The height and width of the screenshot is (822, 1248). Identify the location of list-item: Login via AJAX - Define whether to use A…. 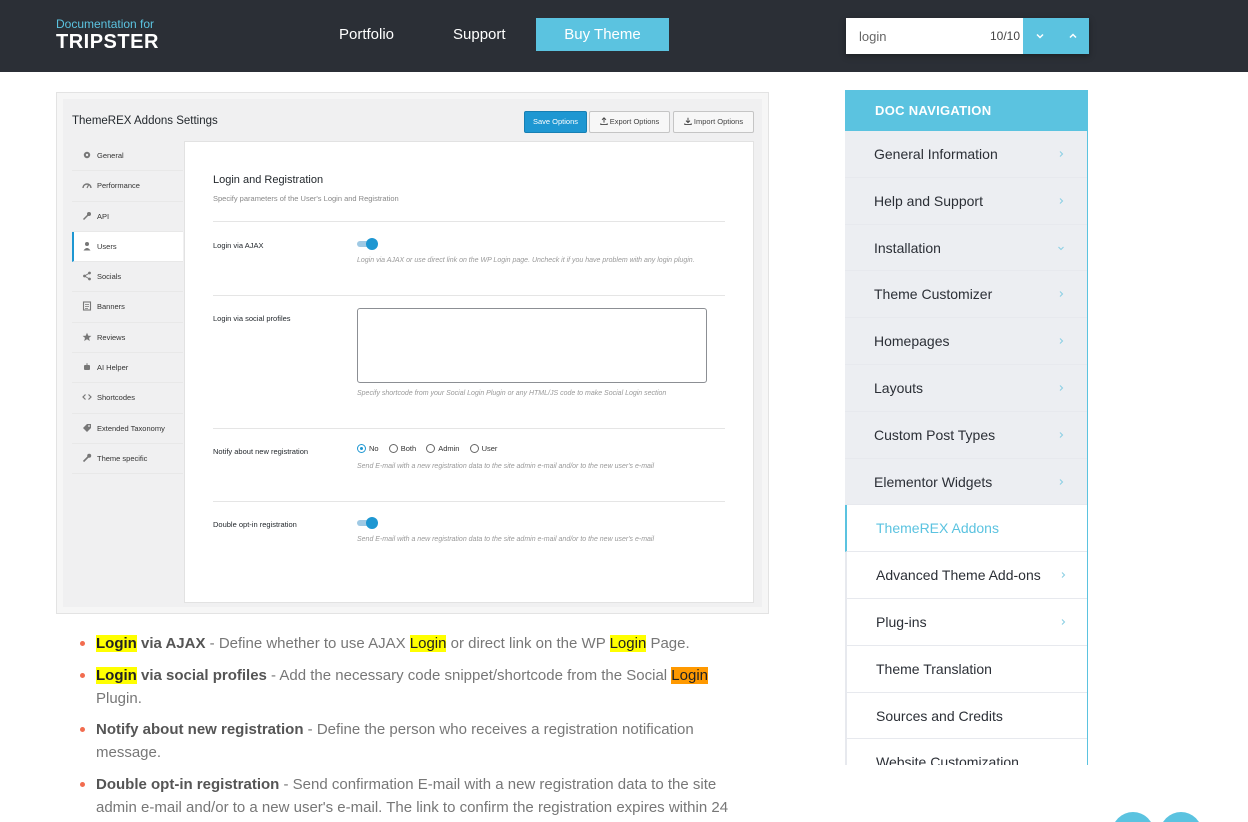
(418, 643).